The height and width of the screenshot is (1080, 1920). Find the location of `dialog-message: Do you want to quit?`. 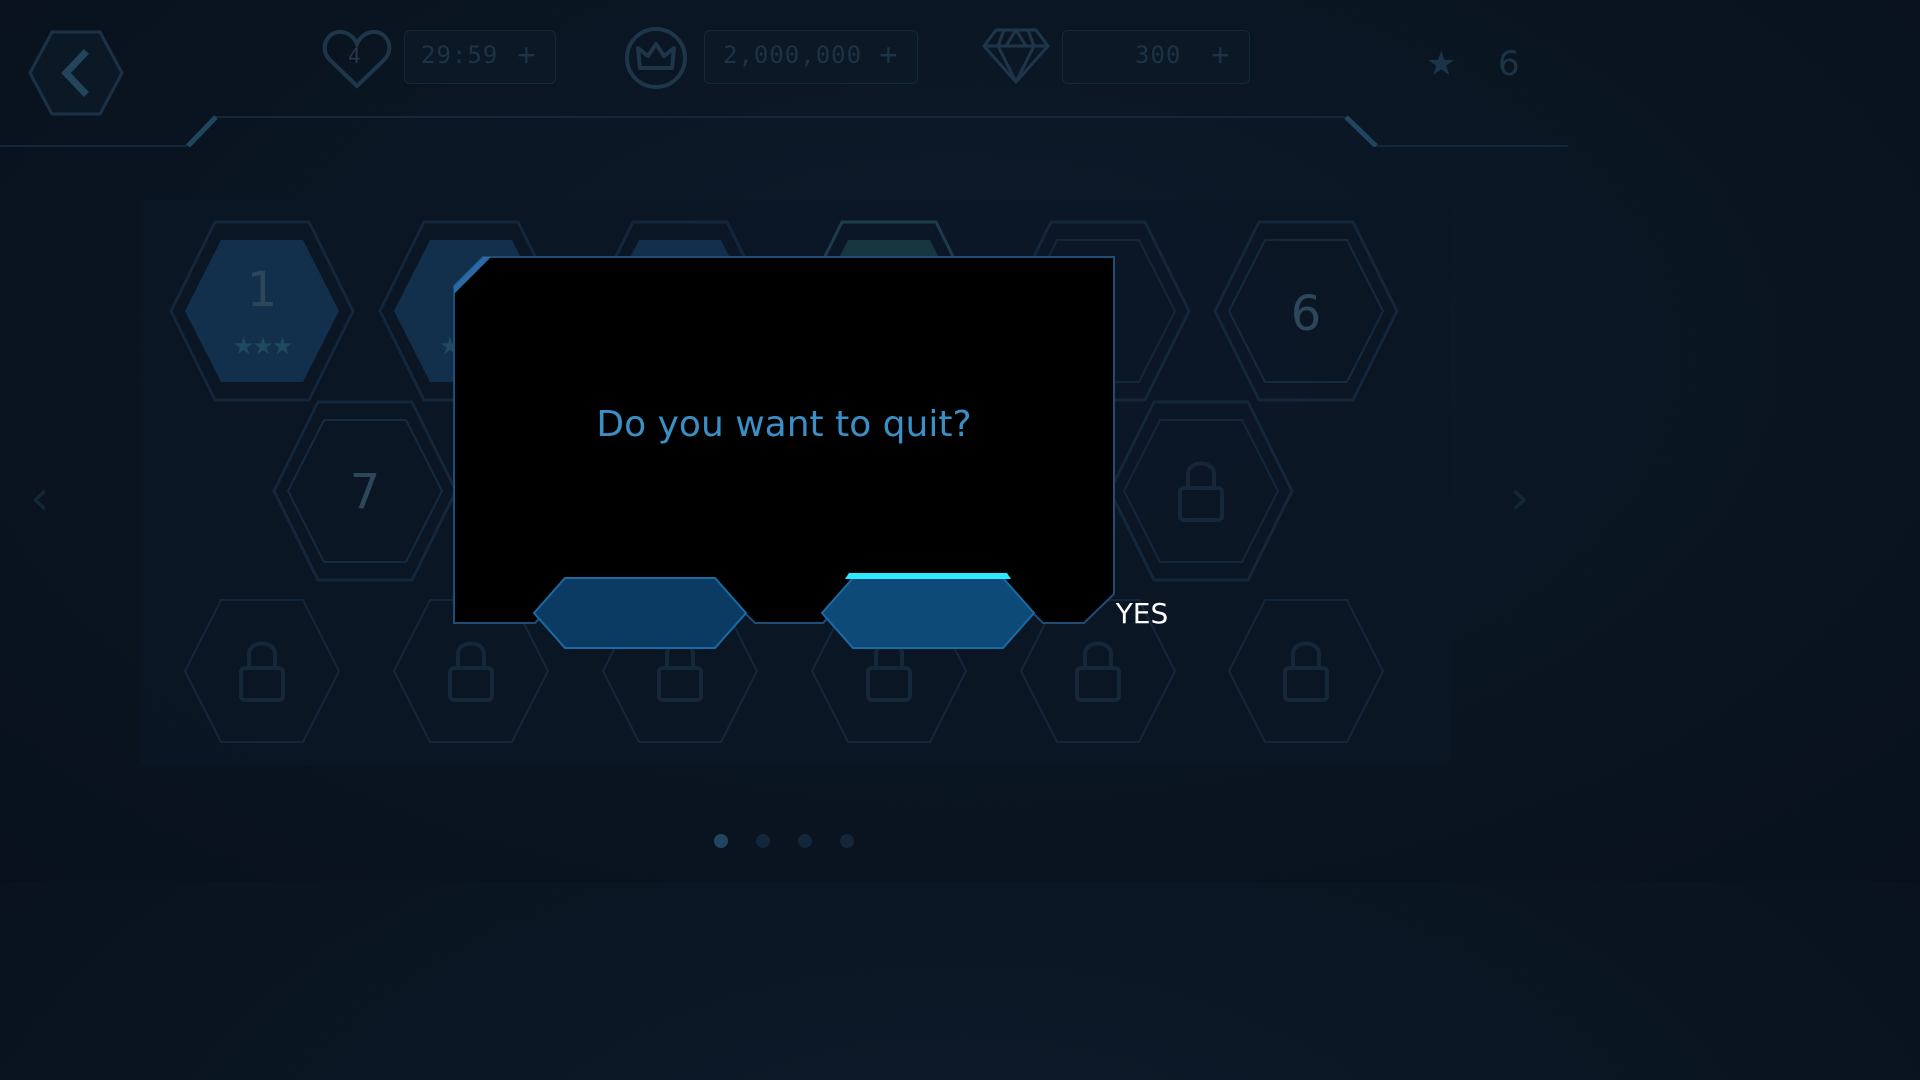

dialog-message: Do you want to quit? is located at coordinates (784, 424).